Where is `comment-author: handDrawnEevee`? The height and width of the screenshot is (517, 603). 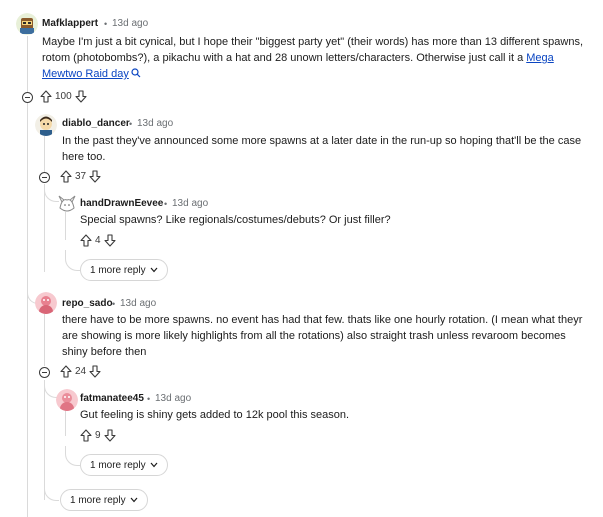
comment-author: handDrawnEevee is located at coordinates (121, 203).